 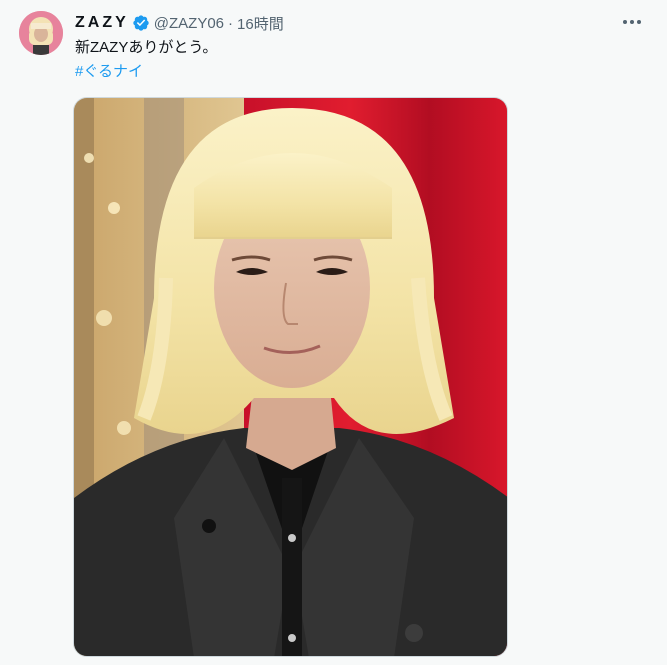 What do you see at coordinates (189, 23) in the screenshot?
I see `handle: @ZAZY06` at bounding box center [189, 23].